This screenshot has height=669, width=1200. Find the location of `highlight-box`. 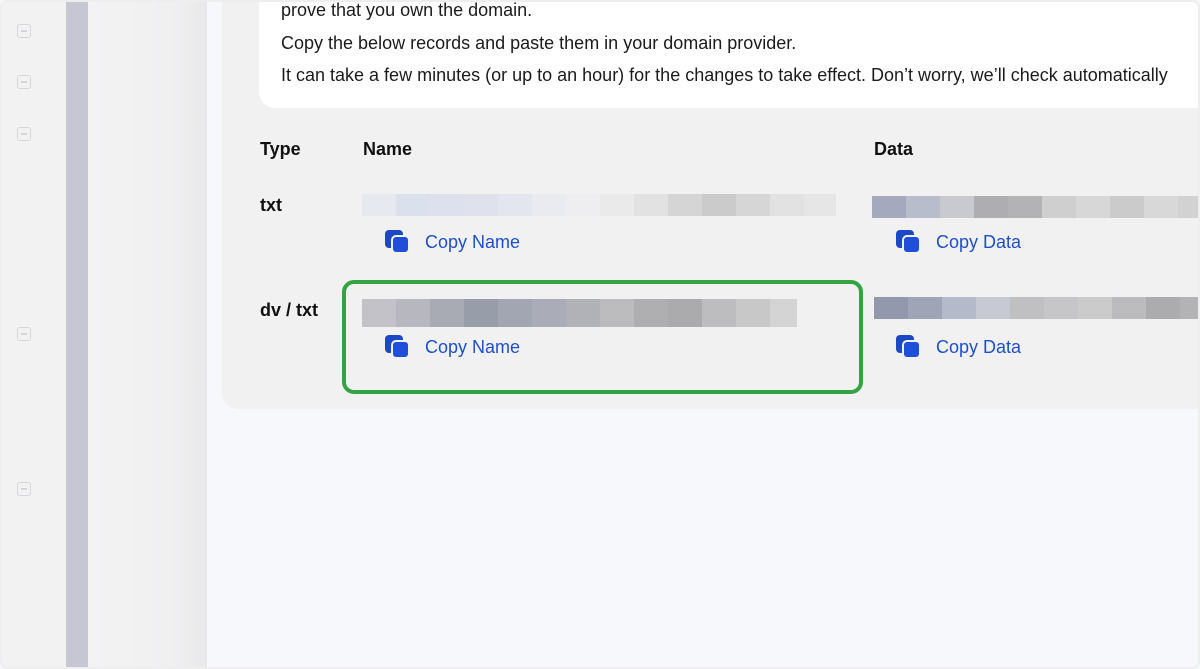

highlight-box is located at coordinates (602, 337).